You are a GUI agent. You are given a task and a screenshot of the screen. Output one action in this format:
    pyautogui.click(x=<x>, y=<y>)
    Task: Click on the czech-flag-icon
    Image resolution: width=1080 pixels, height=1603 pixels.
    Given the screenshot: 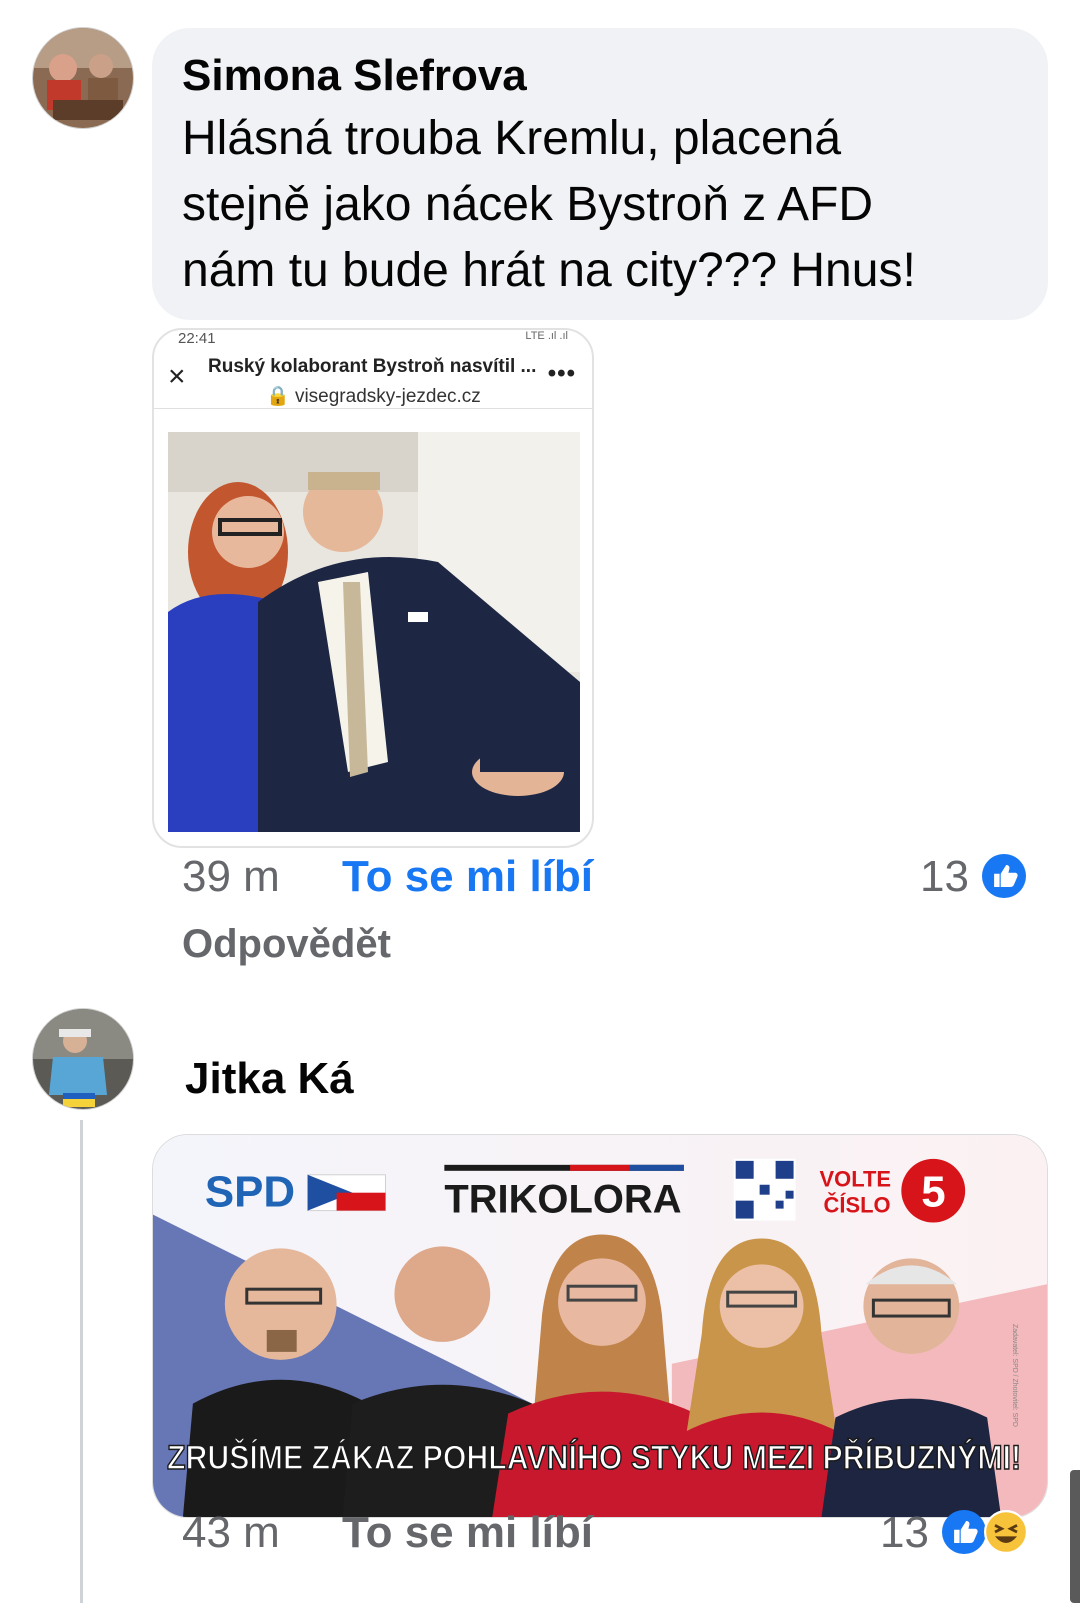 What is the action you would take?
    pyautogui.click(x=346, y=1193)
    